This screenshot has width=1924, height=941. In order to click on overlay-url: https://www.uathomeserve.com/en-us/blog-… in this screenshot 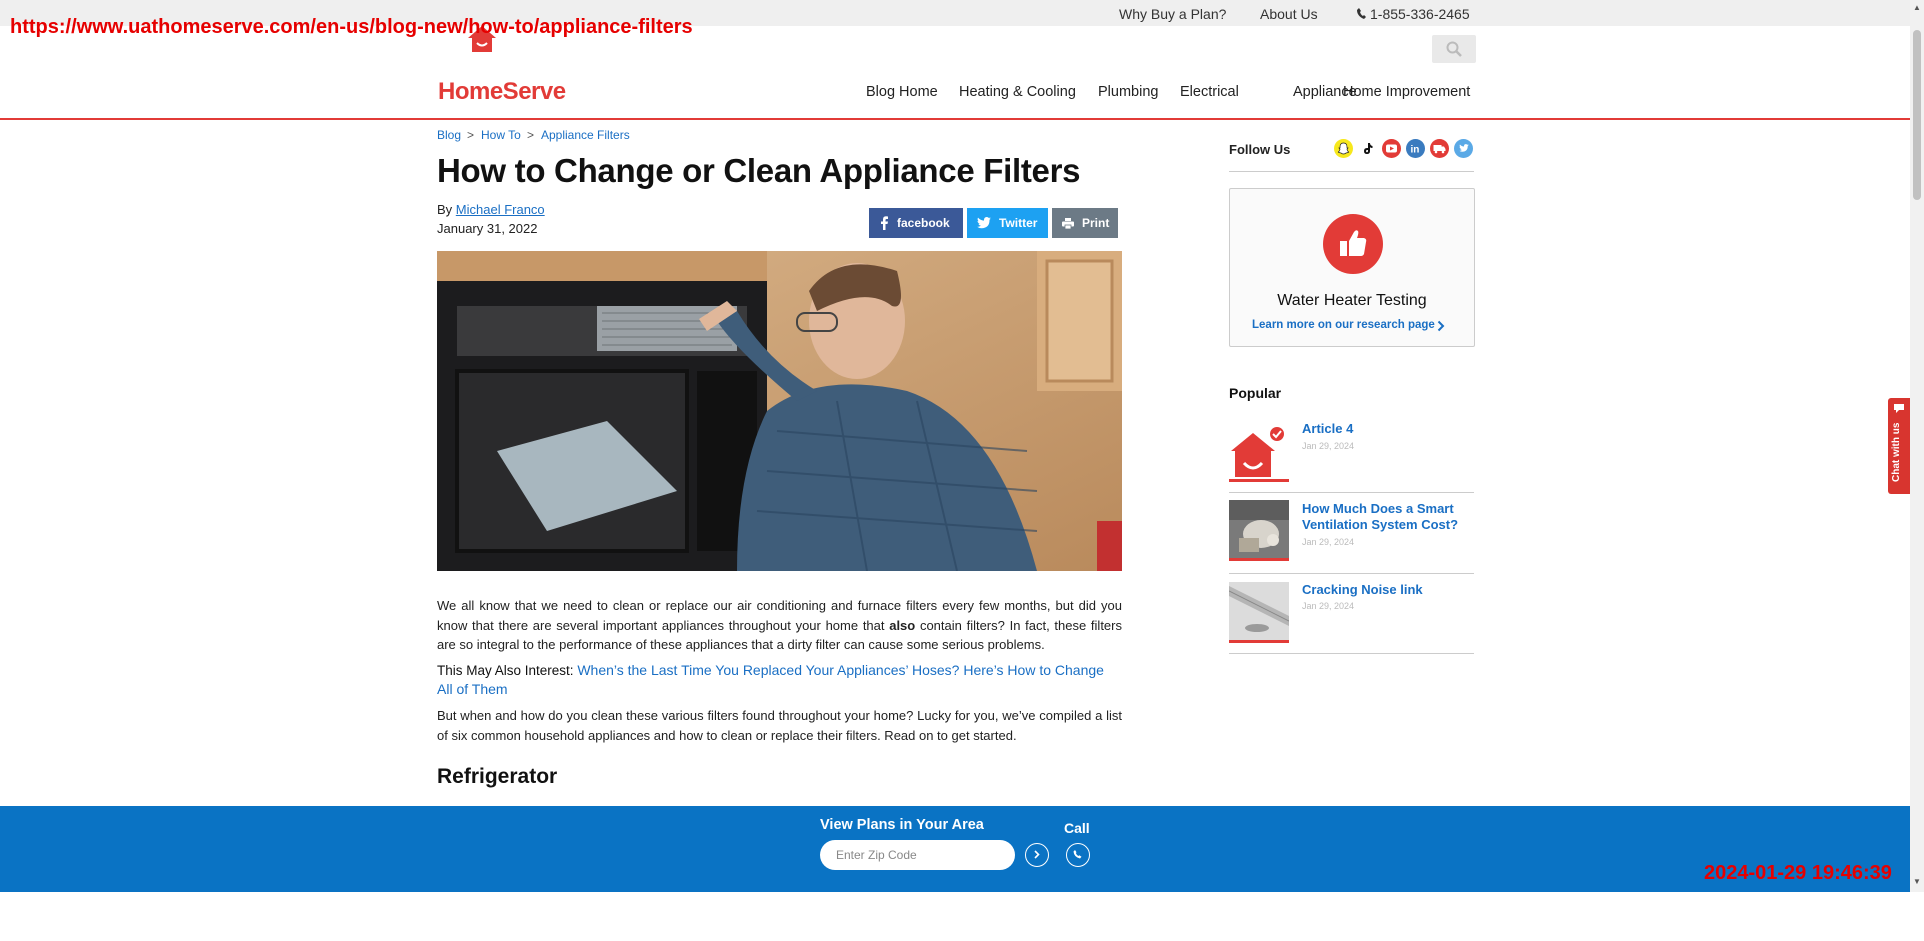, I will do `click(351, 27)`.